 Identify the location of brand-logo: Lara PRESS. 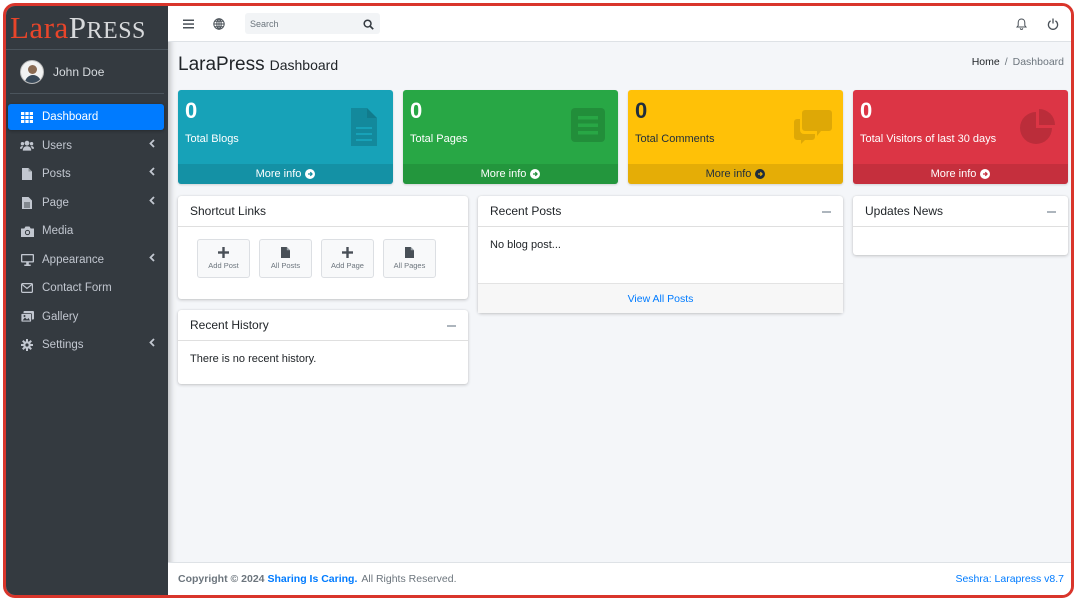
(87, 28).